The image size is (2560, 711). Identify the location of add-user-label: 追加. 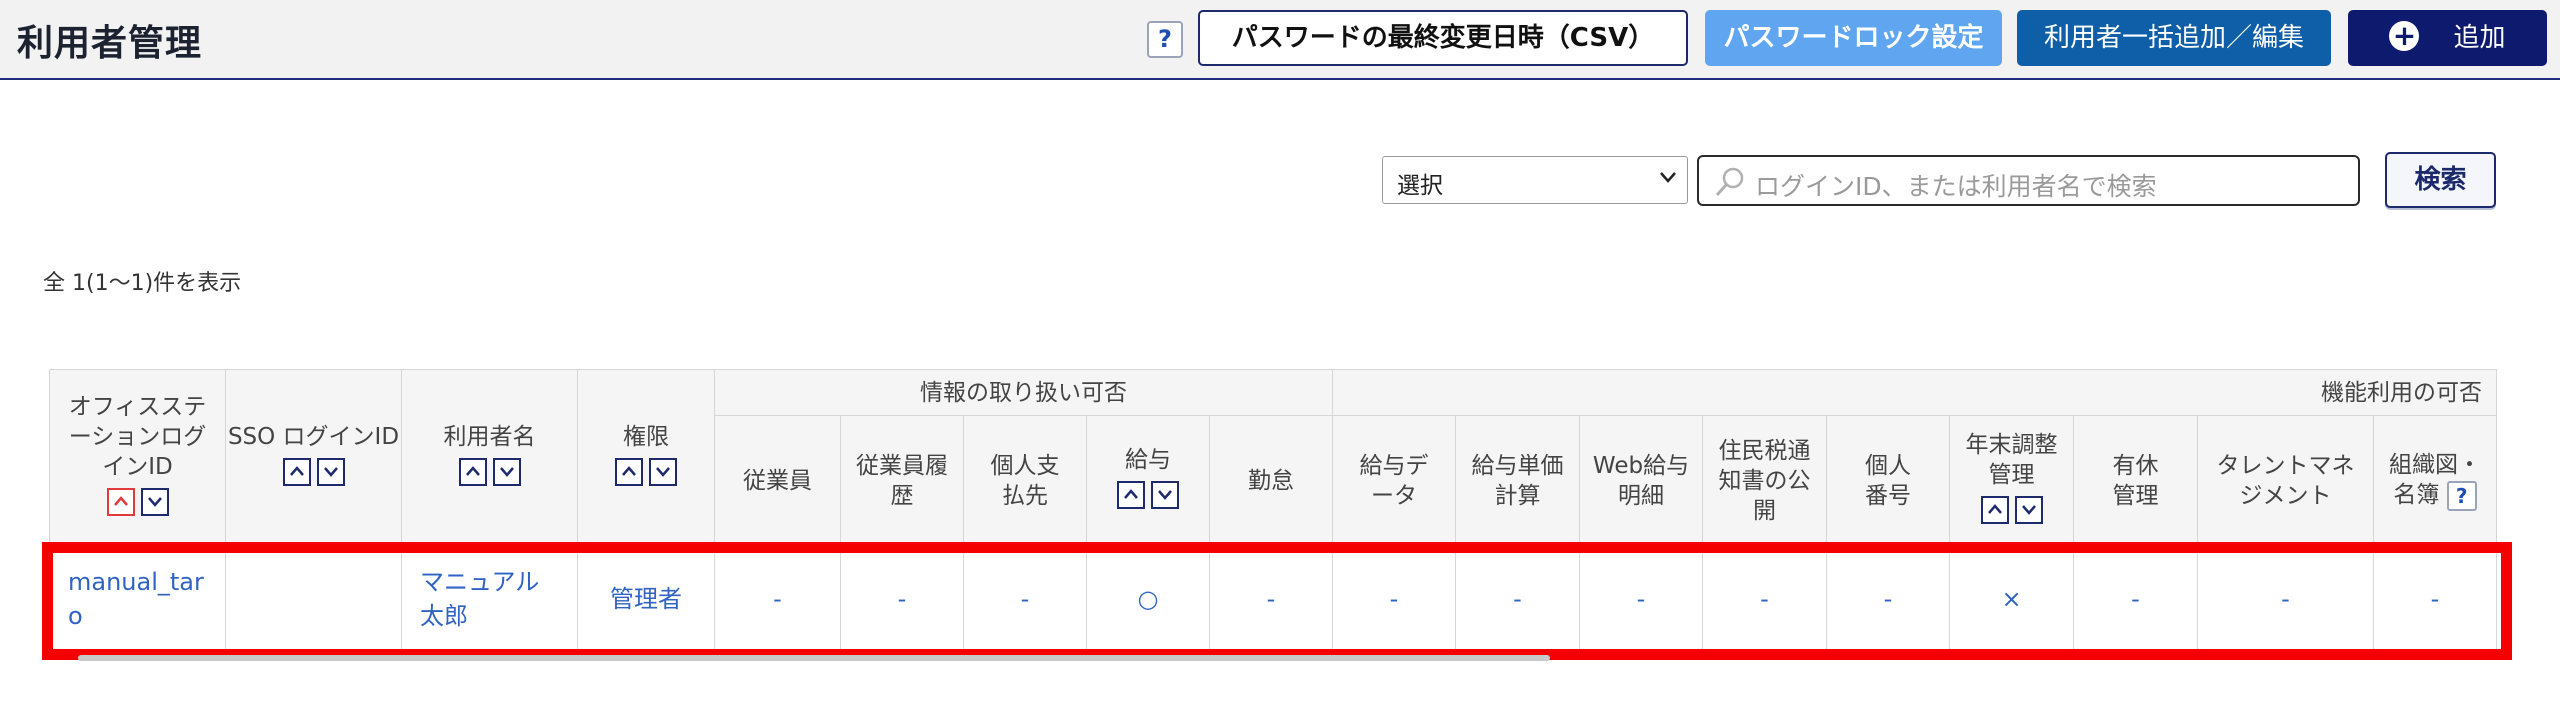
(2479, 38).